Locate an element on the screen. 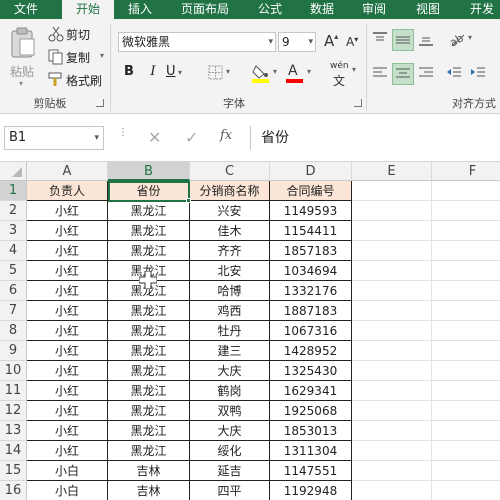 The image size is (500, 500). cell-b3: 黑龙江 is located at coordinates (149, 231).